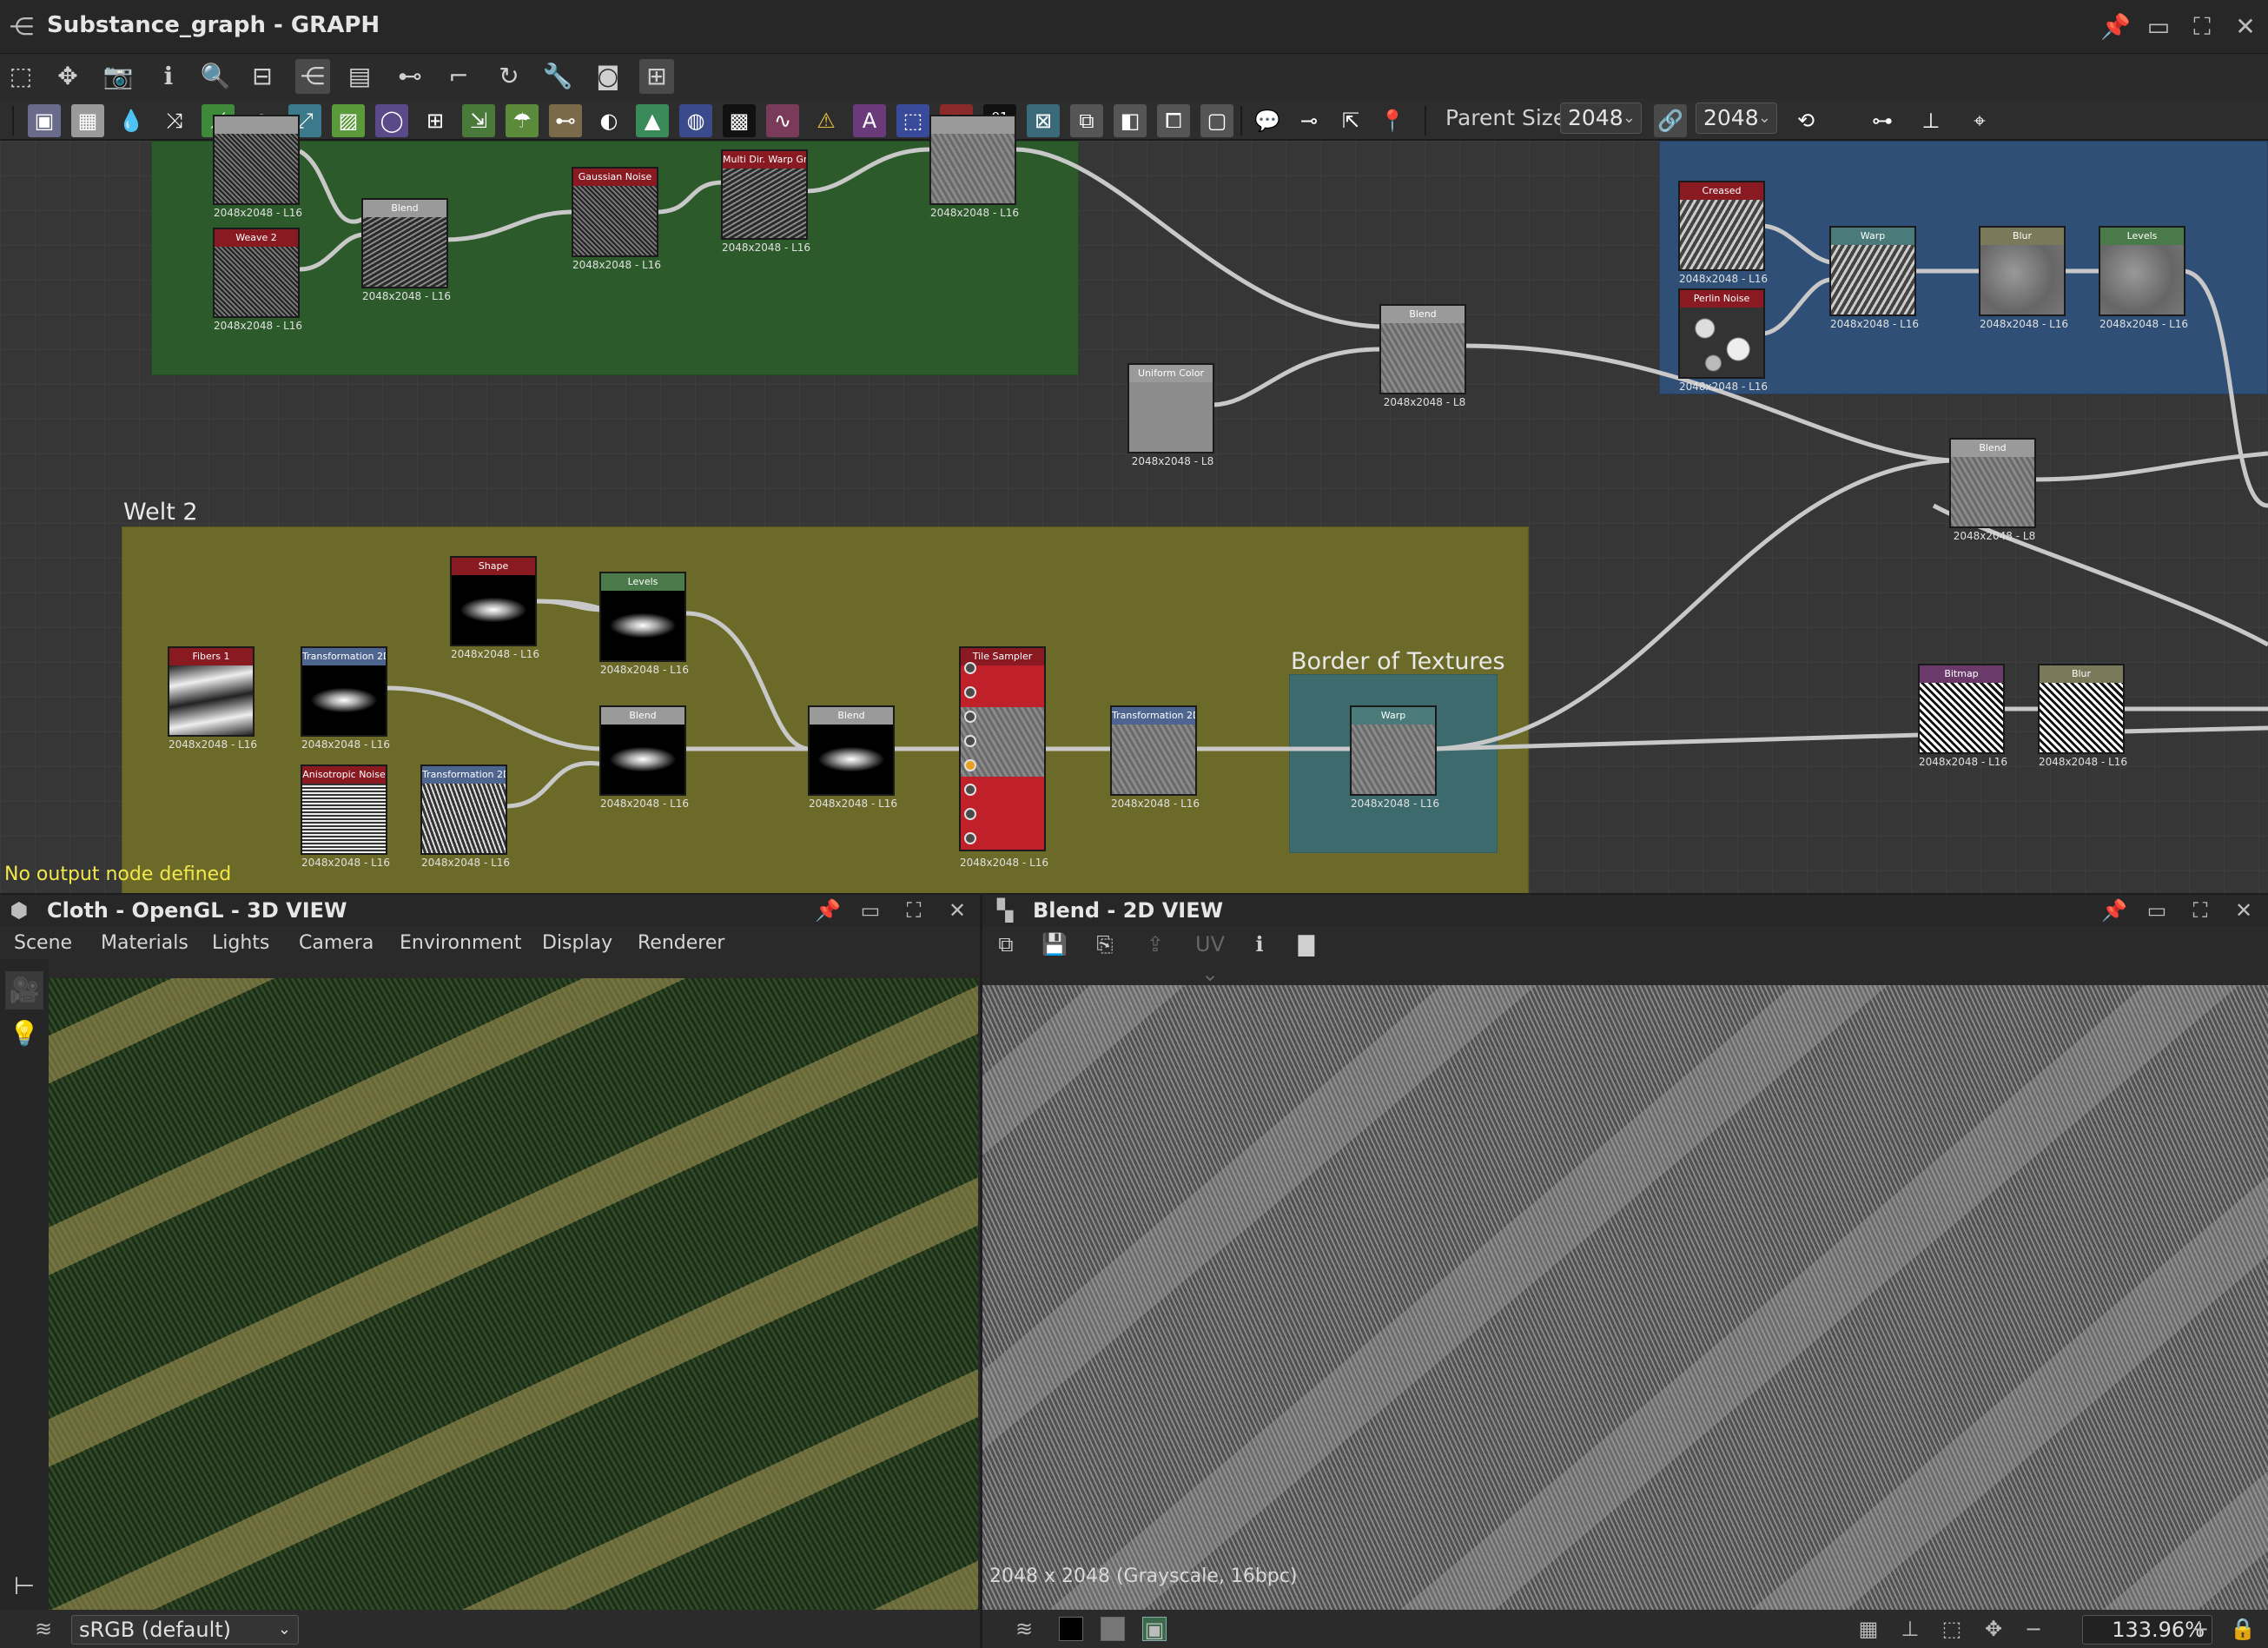 This screenshot has width=2268, height=1648. I want to click on frame-icon: ▢, so click(1217, 120).